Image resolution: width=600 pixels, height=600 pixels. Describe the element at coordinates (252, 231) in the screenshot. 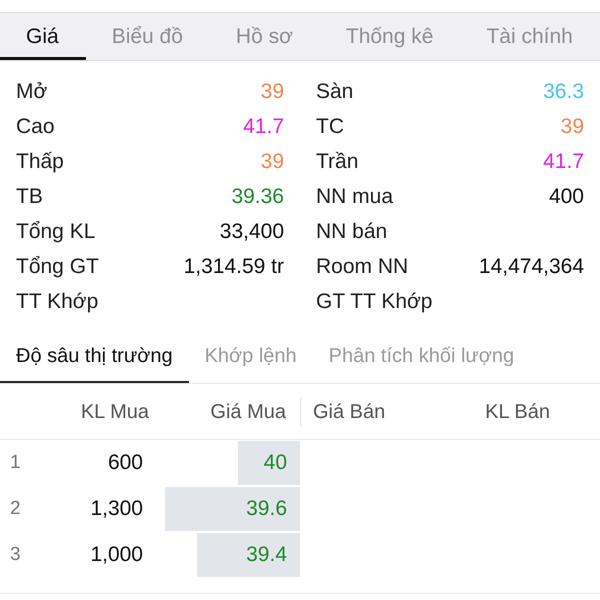

I see `stat-value: 33,400` at that location.